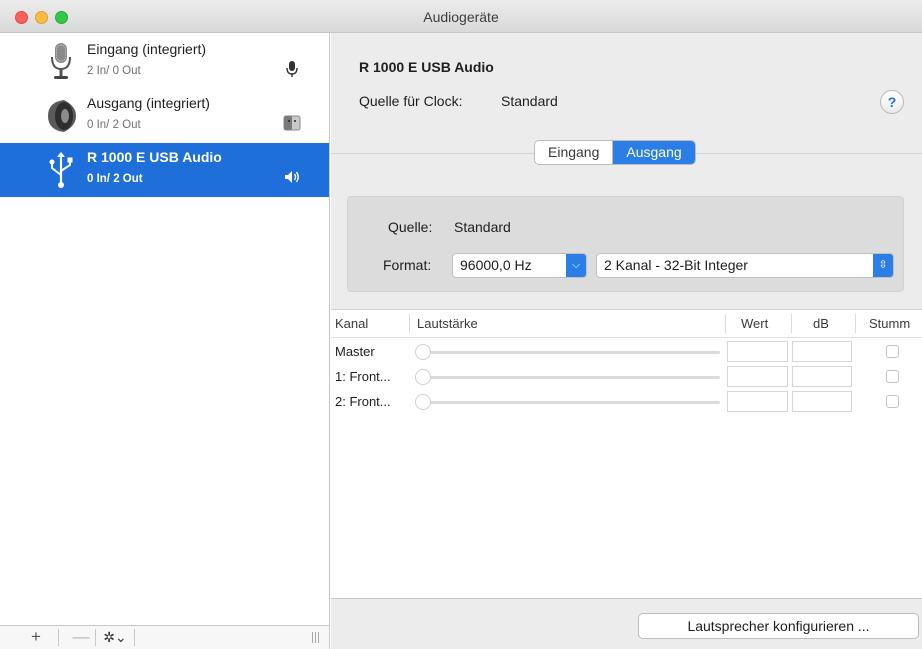 The image size is (922, 649). I want to click on channel-name: Master, so click(355, 351).